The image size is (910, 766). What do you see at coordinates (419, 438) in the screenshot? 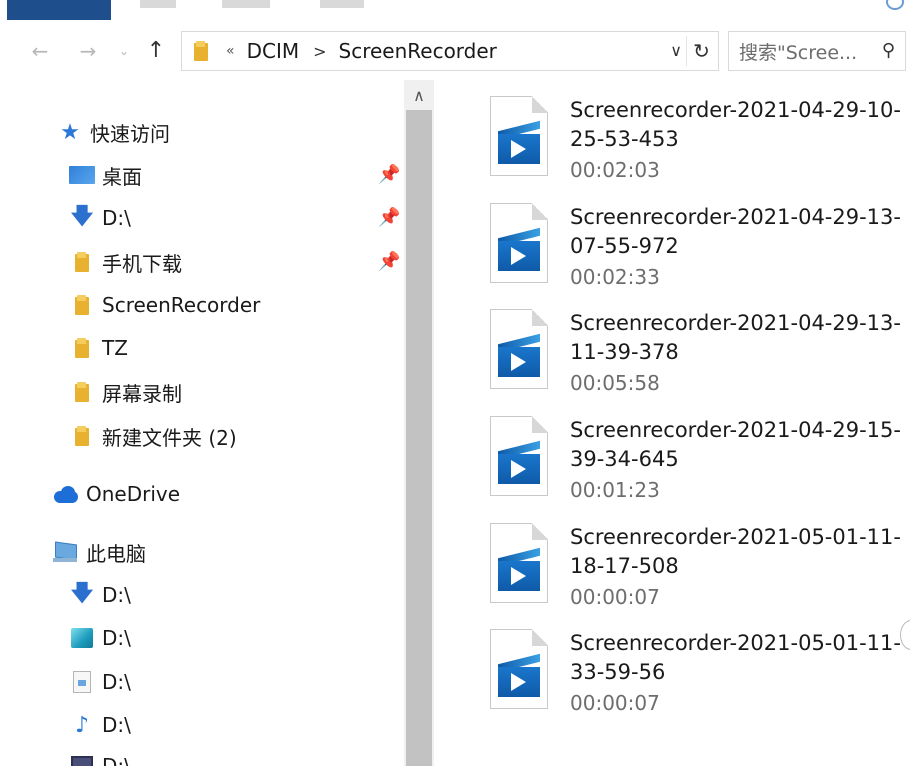
I see `scroll-thumb` at bounding box center [419, 438].